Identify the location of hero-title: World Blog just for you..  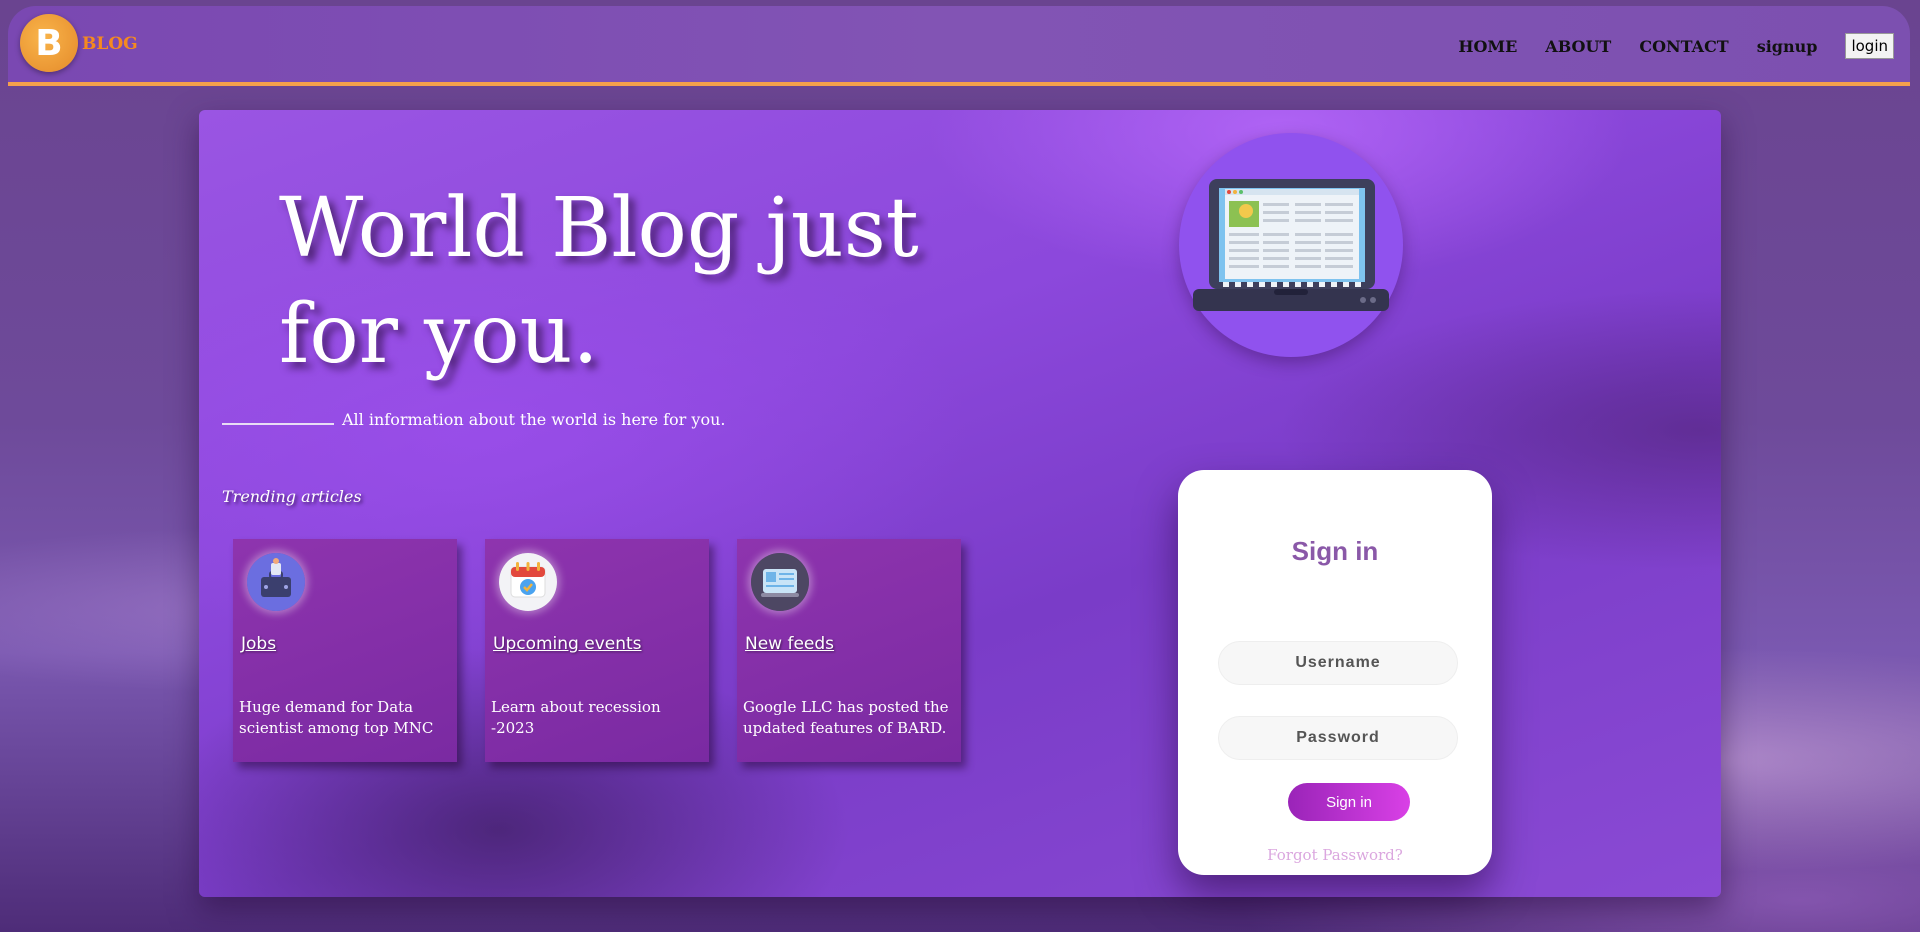
(599, 281).